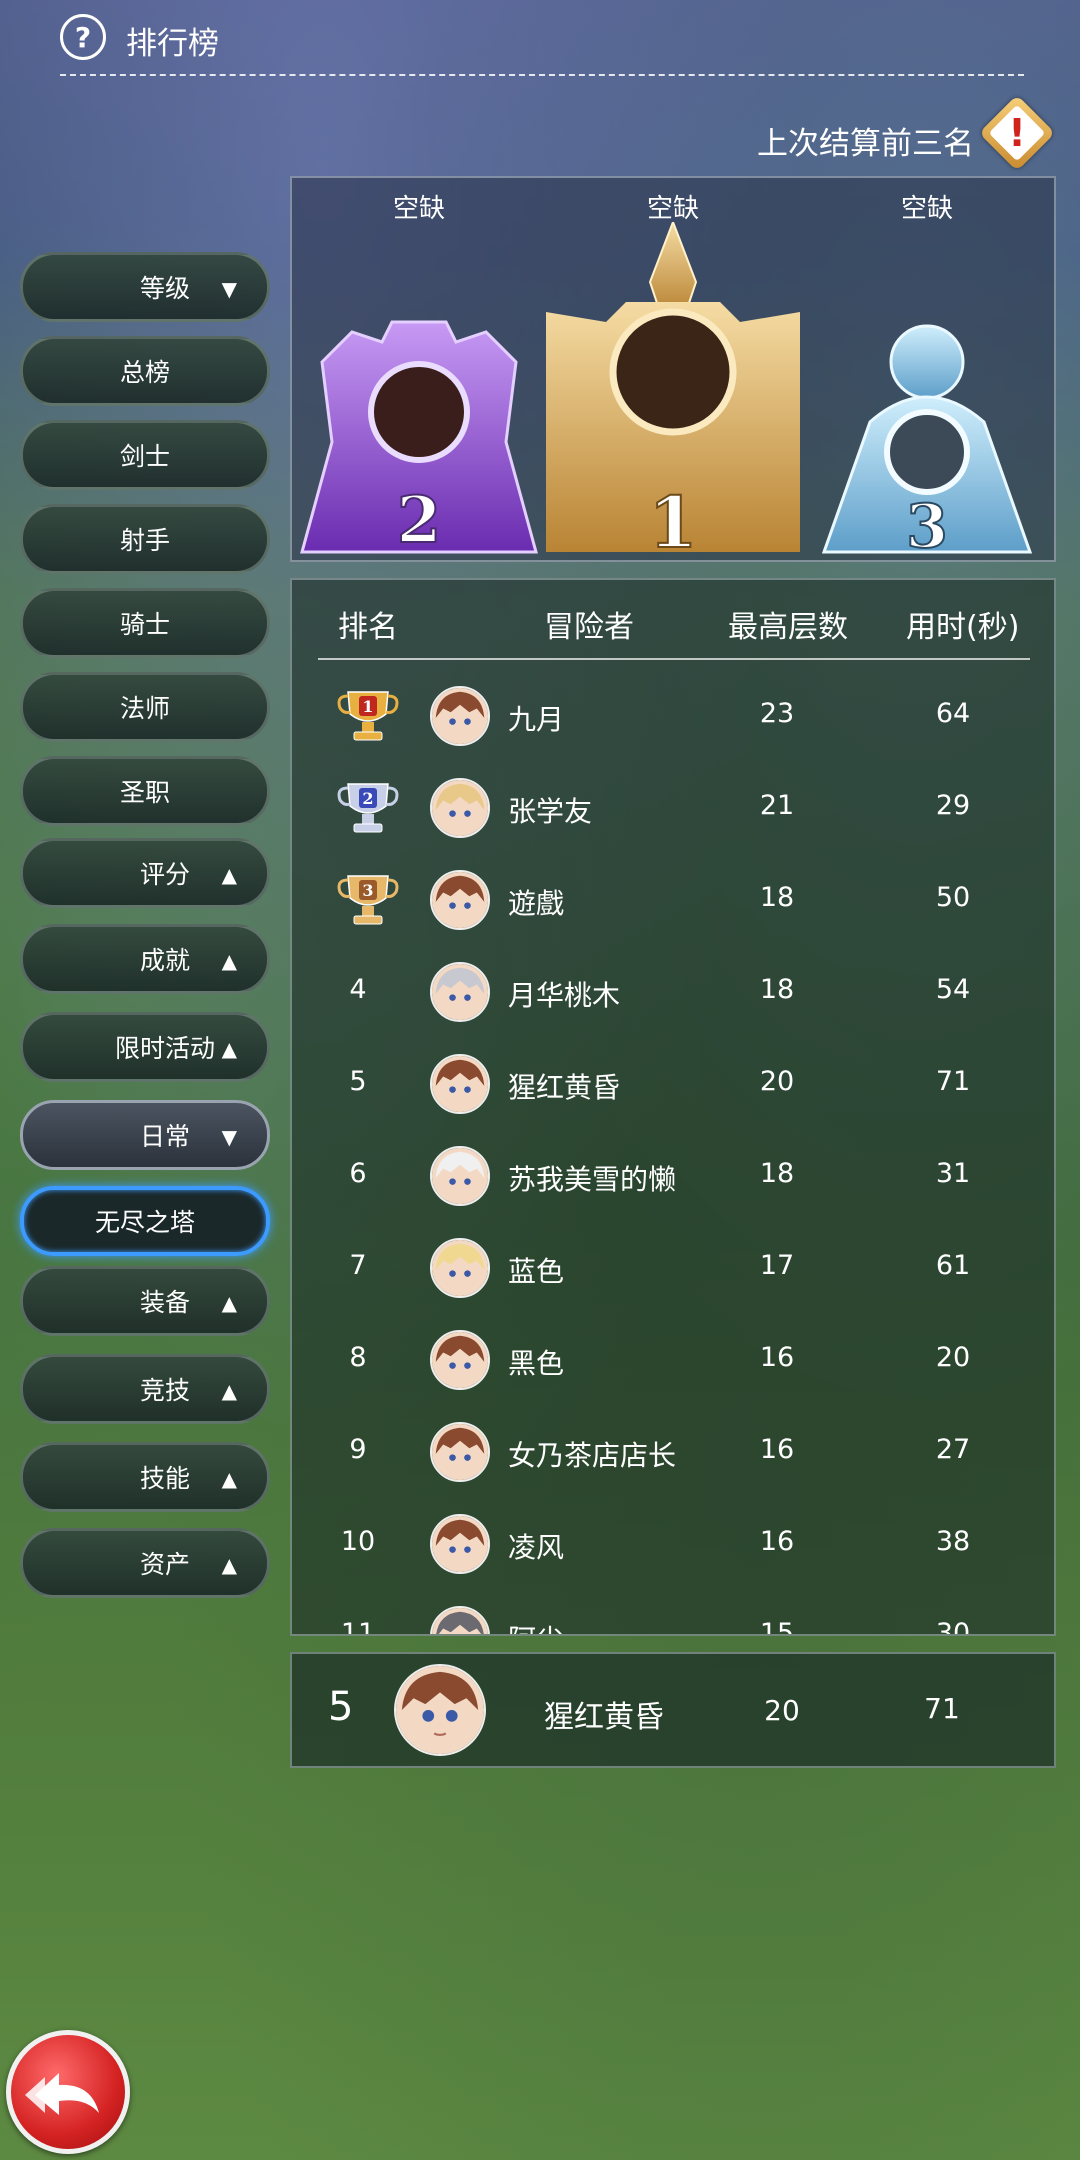  What do you see at coordinates (592, 1179) in the screenshot?
I see `player-name: 苏我美雪的懒` at bounding box center [592, 1179].